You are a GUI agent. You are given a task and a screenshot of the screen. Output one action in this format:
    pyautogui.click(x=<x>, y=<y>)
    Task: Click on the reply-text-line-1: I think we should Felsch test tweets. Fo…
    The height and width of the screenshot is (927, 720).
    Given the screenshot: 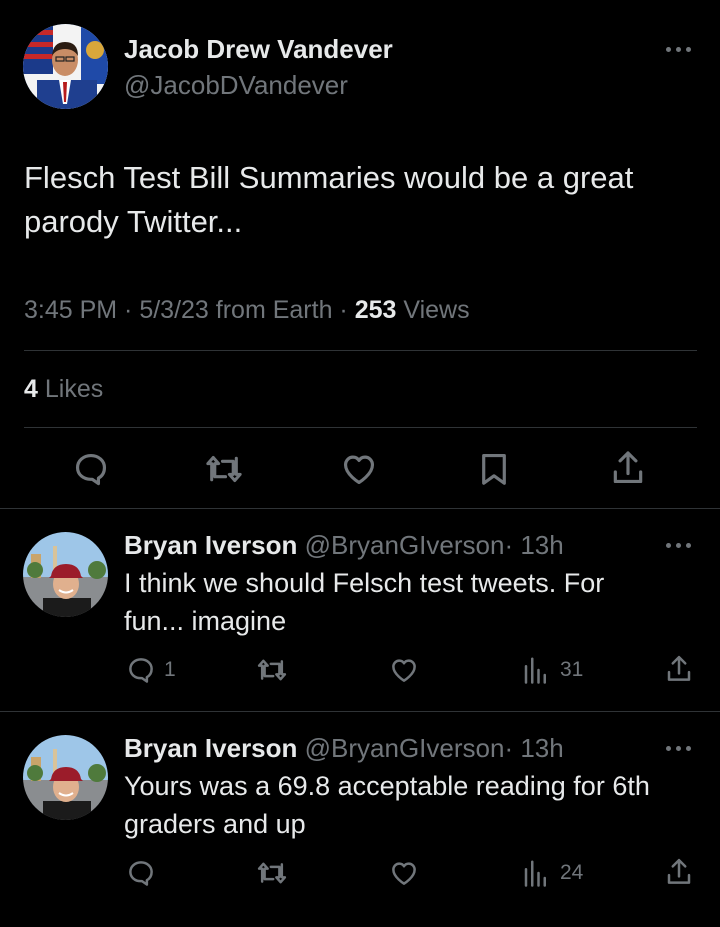 What is the action you would take?
    pyautogui.click(x=364, y=583)
    